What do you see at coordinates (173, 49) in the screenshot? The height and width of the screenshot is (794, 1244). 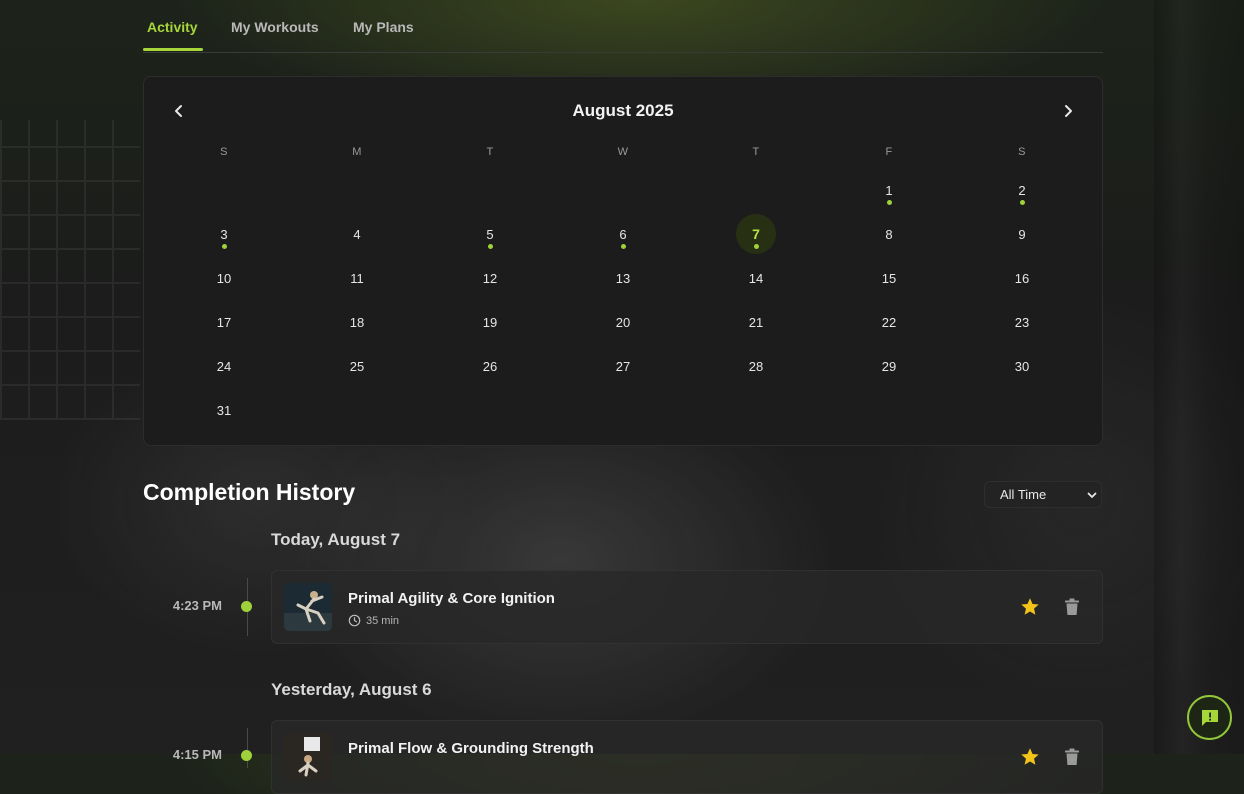 I see `active-tab-indicator` at bounding box center [173, 49].